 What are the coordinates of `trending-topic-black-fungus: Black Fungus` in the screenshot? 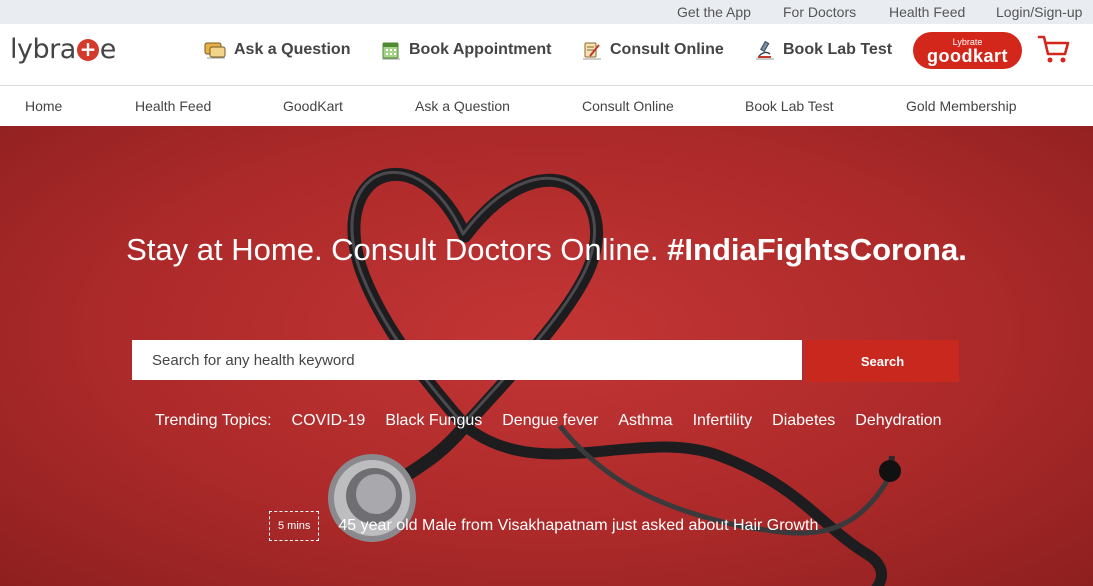 It's located at (433, 421).